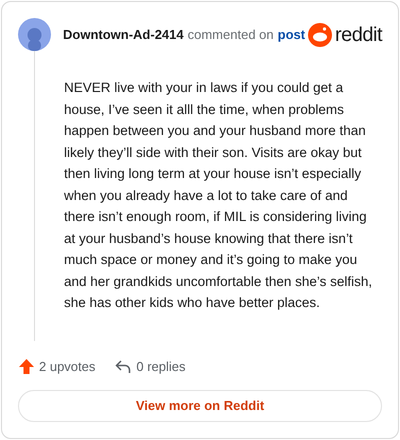  I want to click on author-name: Downtown-Ad-2414, so click(123, 34).